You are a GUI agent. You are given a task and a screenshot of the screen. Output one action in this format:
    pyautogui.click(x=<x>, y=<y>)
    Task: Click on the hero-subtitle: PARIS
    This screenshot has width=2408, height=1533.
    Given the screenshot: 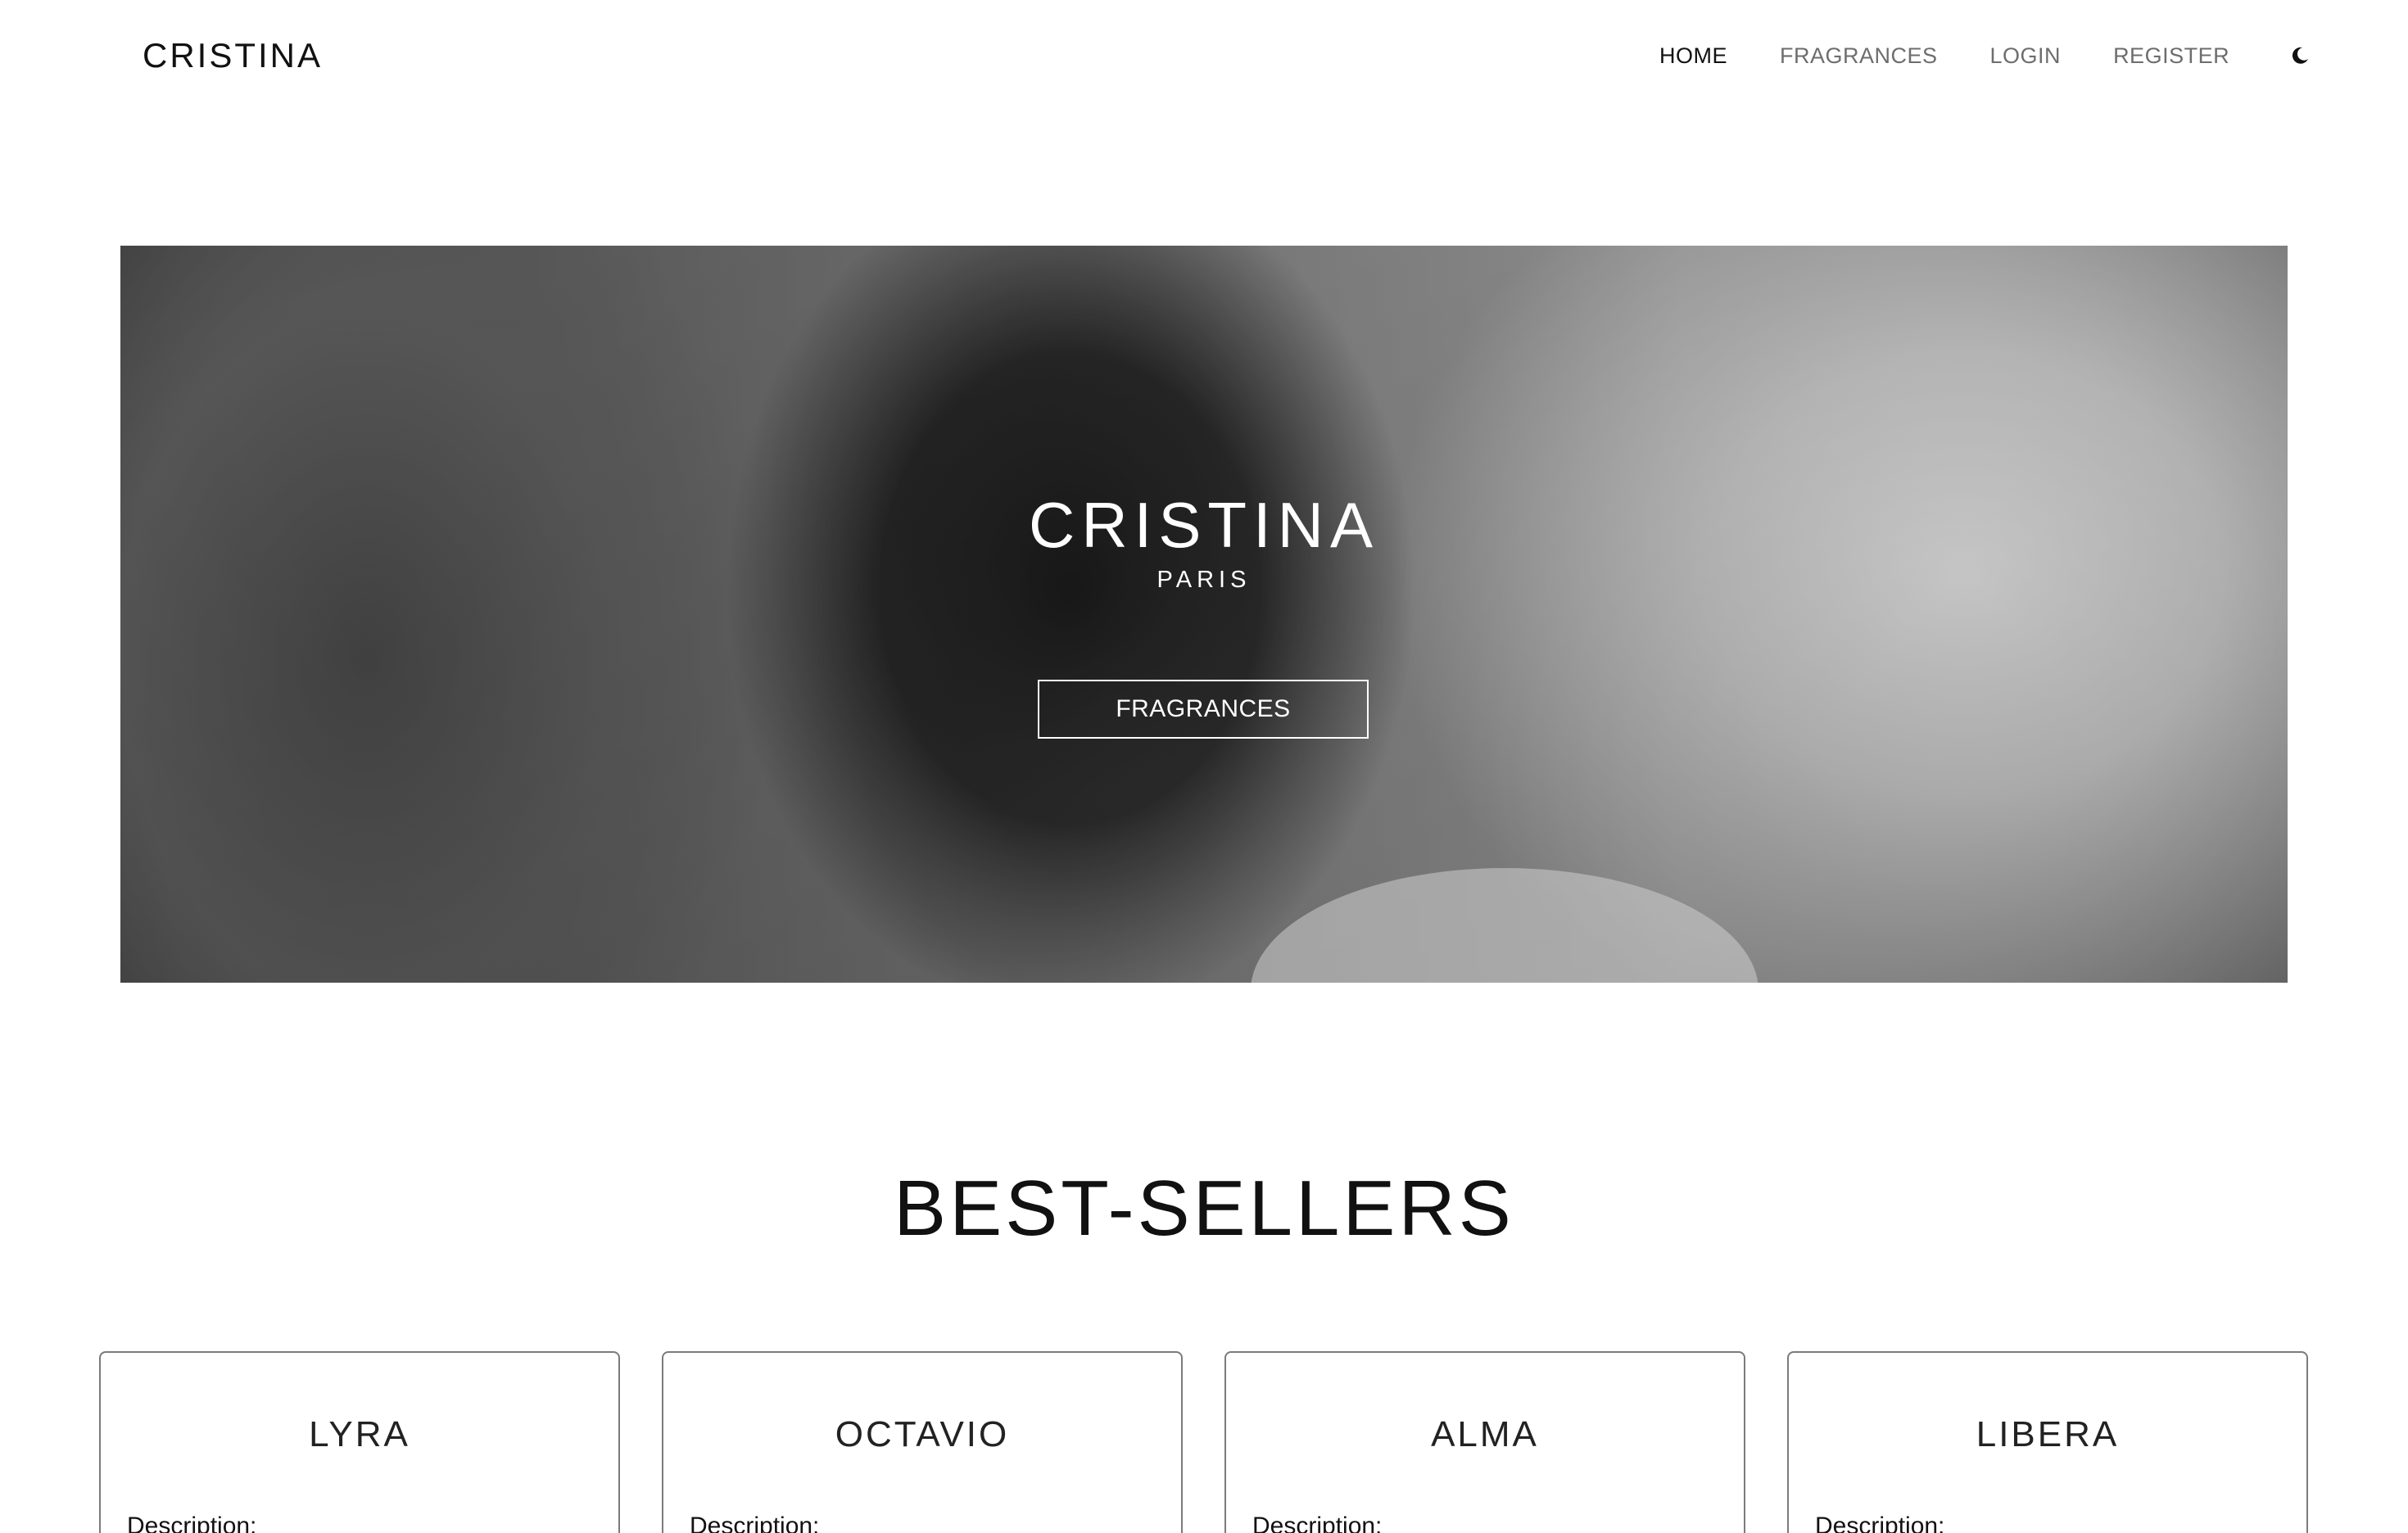 What is the action you would take?
    pyautogui.click(x=1204, y=580)
    